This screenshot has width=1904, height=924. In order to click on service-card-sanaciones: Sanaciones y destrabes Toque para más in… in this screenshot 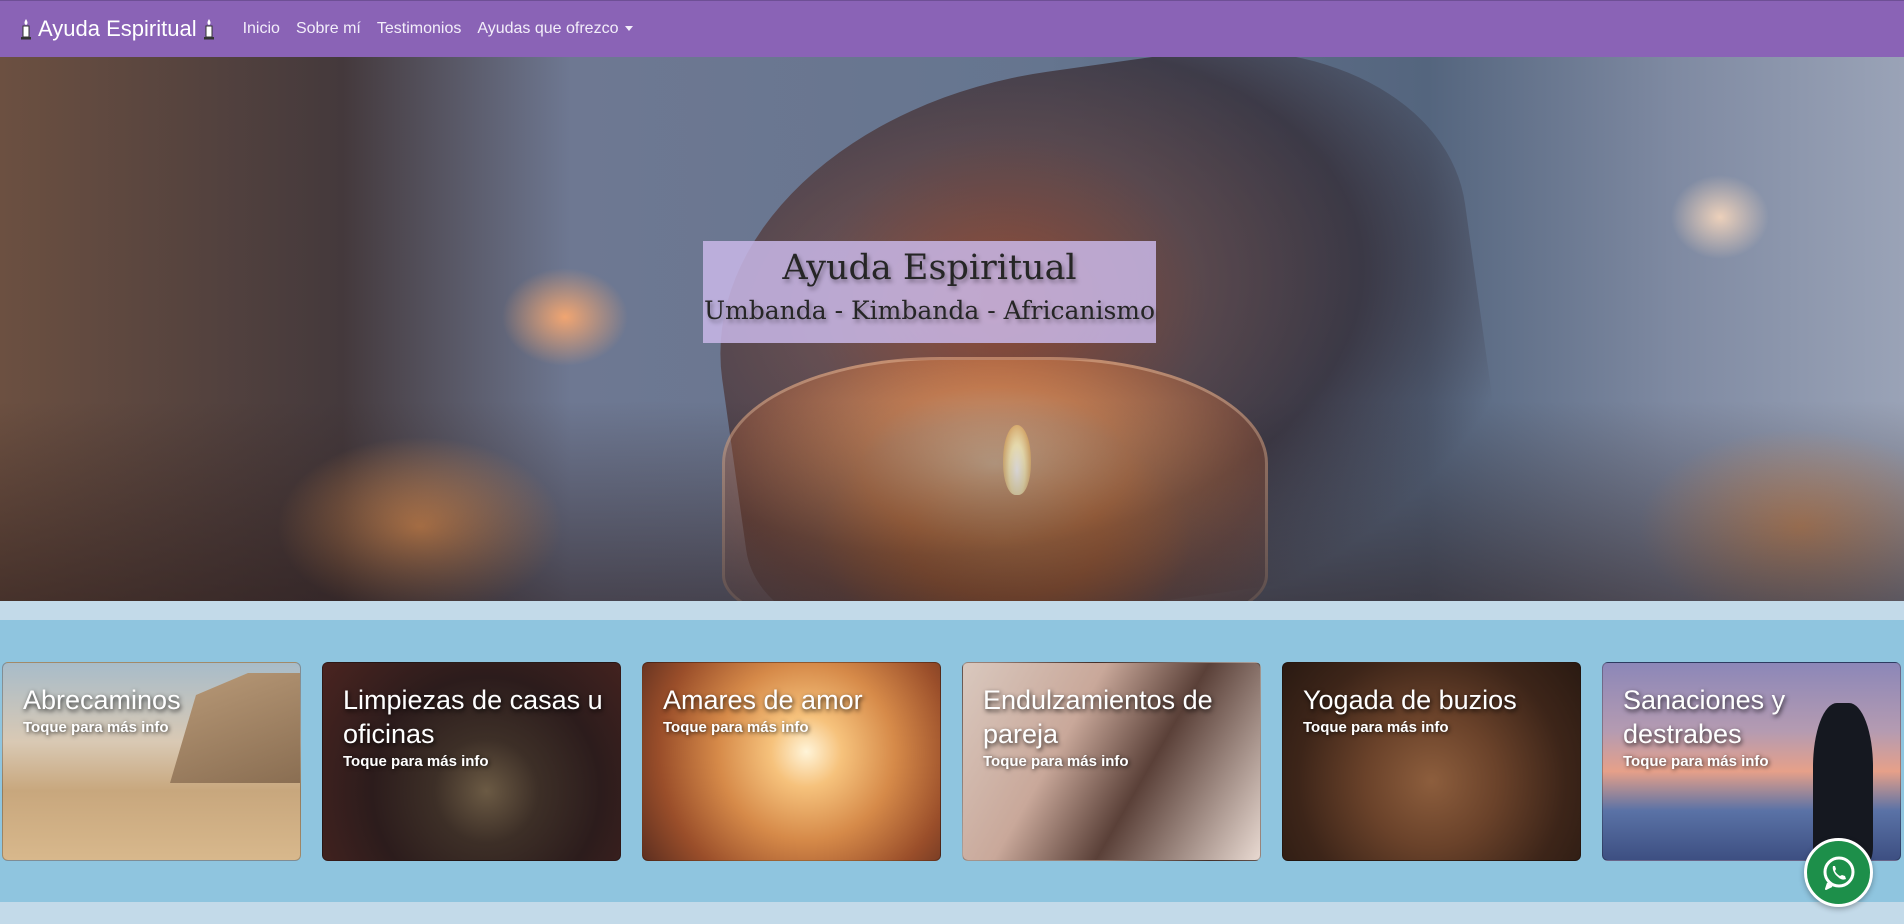, I will do `click(1751, 761)`.